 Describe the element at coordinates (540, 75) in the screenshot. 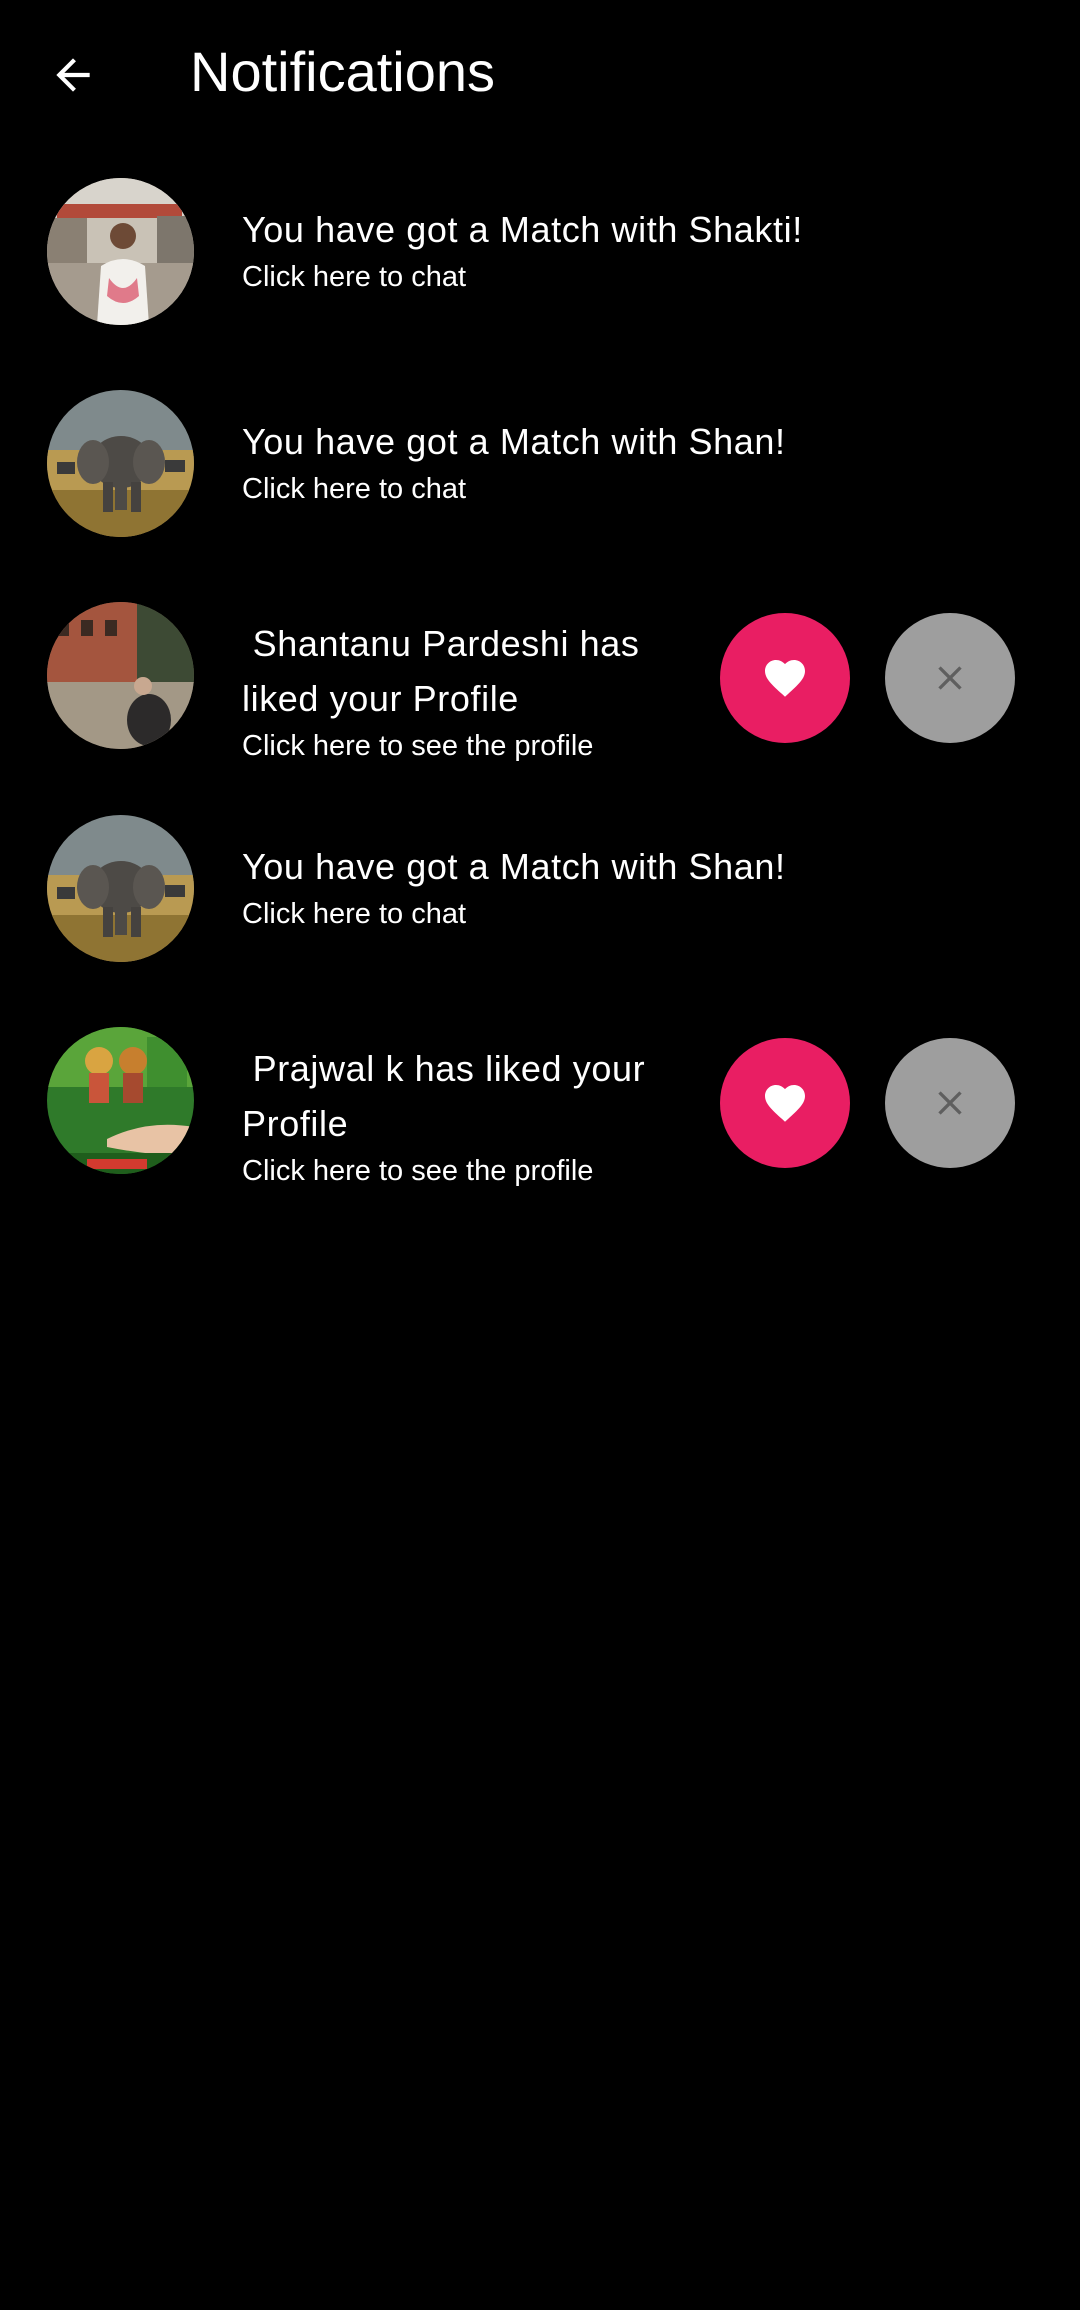

I see `app-bar: Notifications` at that location.